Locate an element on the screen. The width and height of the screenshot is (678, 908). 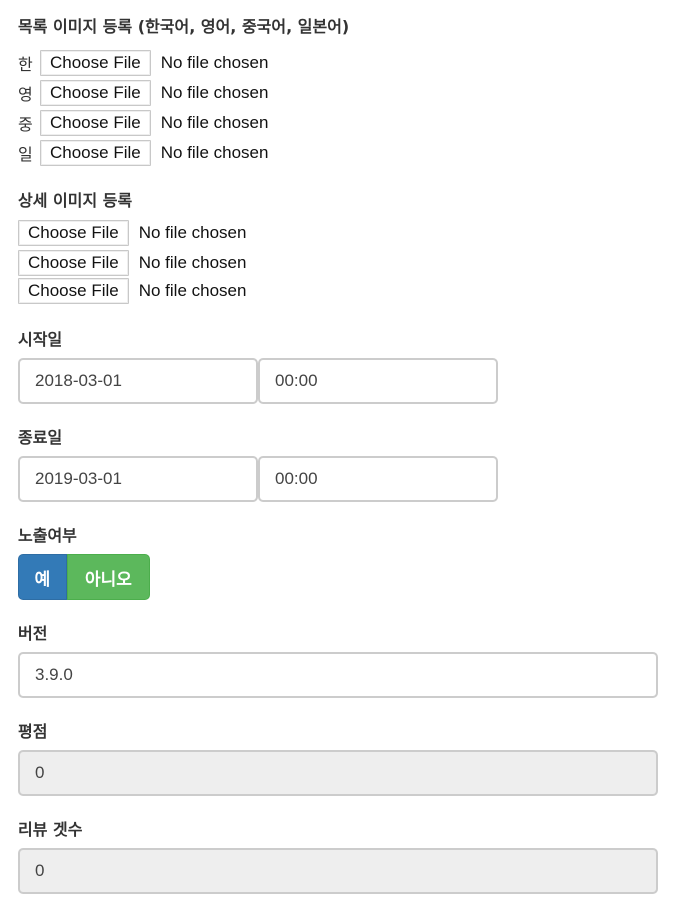
visibility-toggle: 예 아니오 is located at coordinates (84, 577).